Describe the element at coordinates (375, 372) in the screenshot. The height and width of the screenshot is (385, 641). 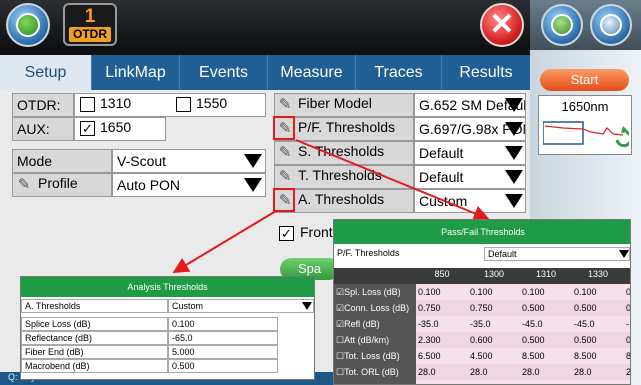
I see `pf-row-label: ☐Tot. ORL (dB)` at that location.